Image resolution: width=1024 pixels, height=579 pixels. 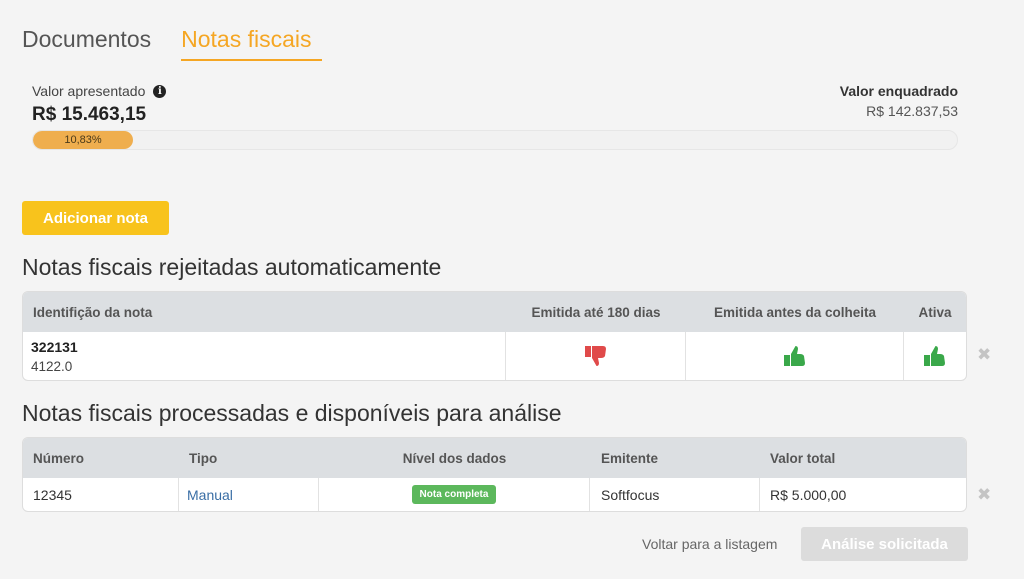 What do you see at coordinates (203, 458) in the screenshot?
I see `col-header-tipo: Tipo` at bounding box center [203, 458].